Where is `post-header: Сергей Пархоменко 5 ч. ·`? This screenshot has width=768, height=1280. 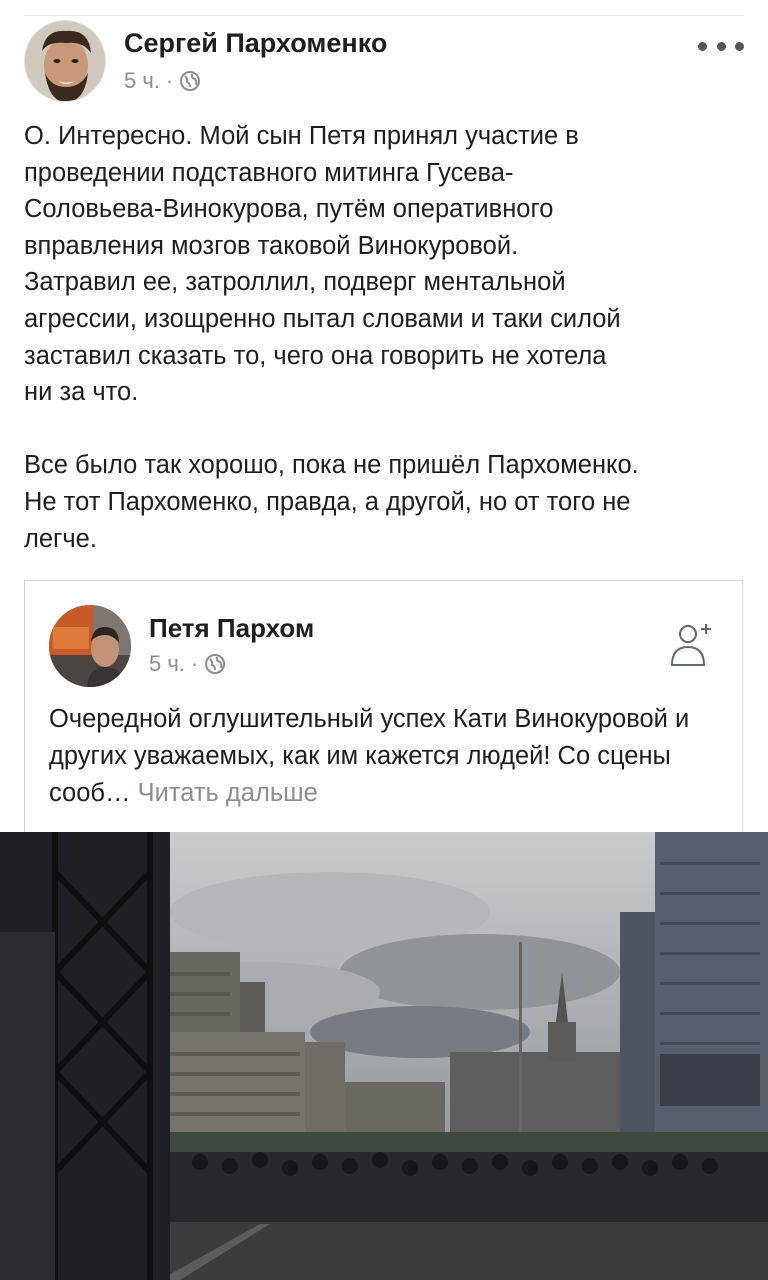 post-header: Сергей Пархоменко 5 ч. · is located at coordinates (384, 65).